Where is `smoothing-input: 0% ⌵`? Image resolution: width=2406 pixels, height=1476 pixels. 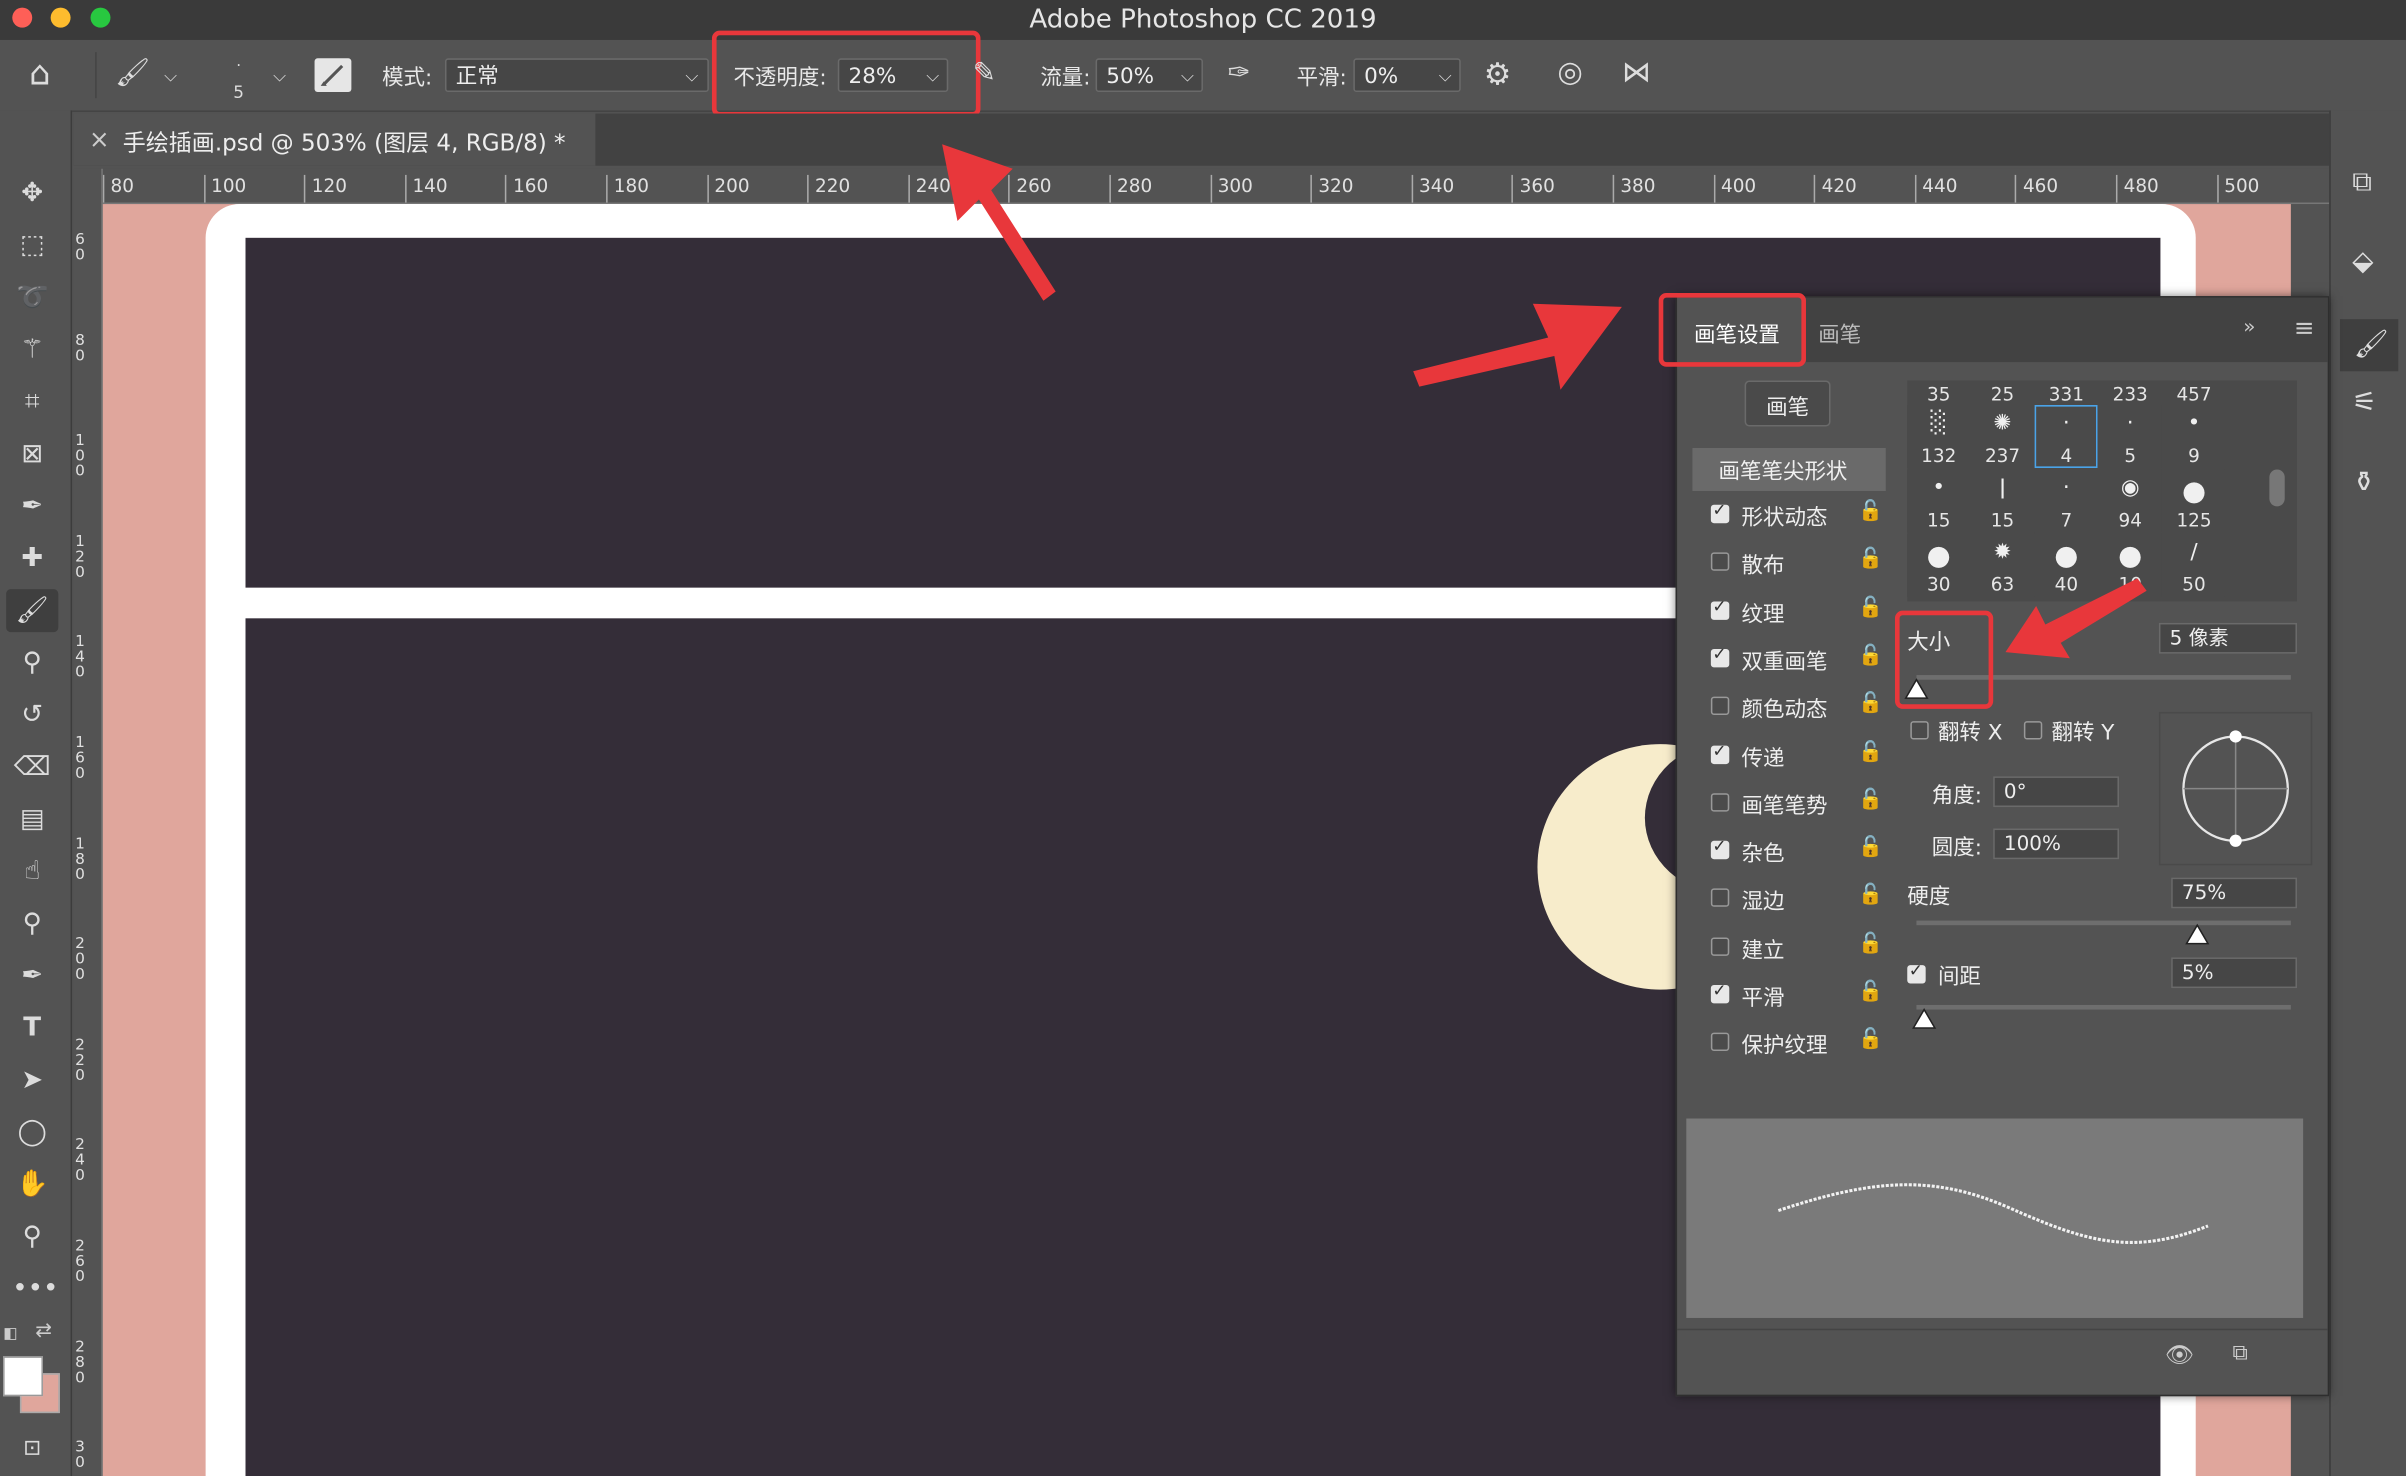
smoothing-input: 0% ⌵ is located at coordinates (1407, 75).